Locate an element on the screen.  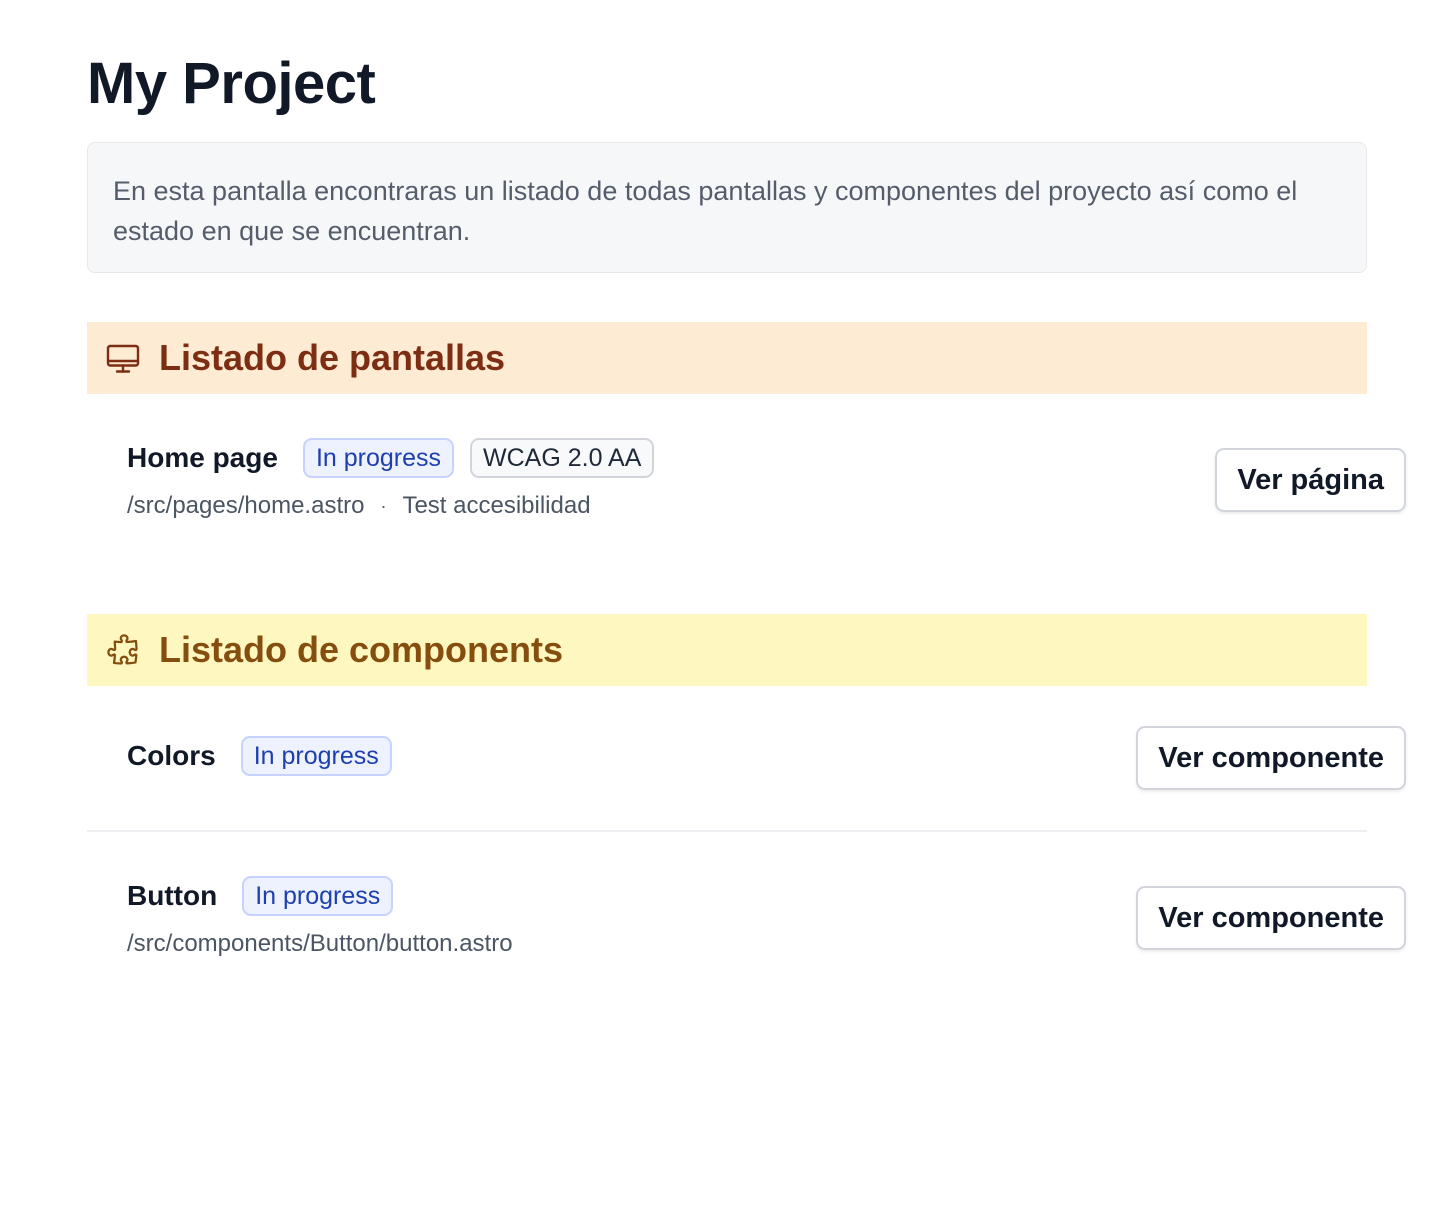
monitor-icon is located at coordinates (123, 358).